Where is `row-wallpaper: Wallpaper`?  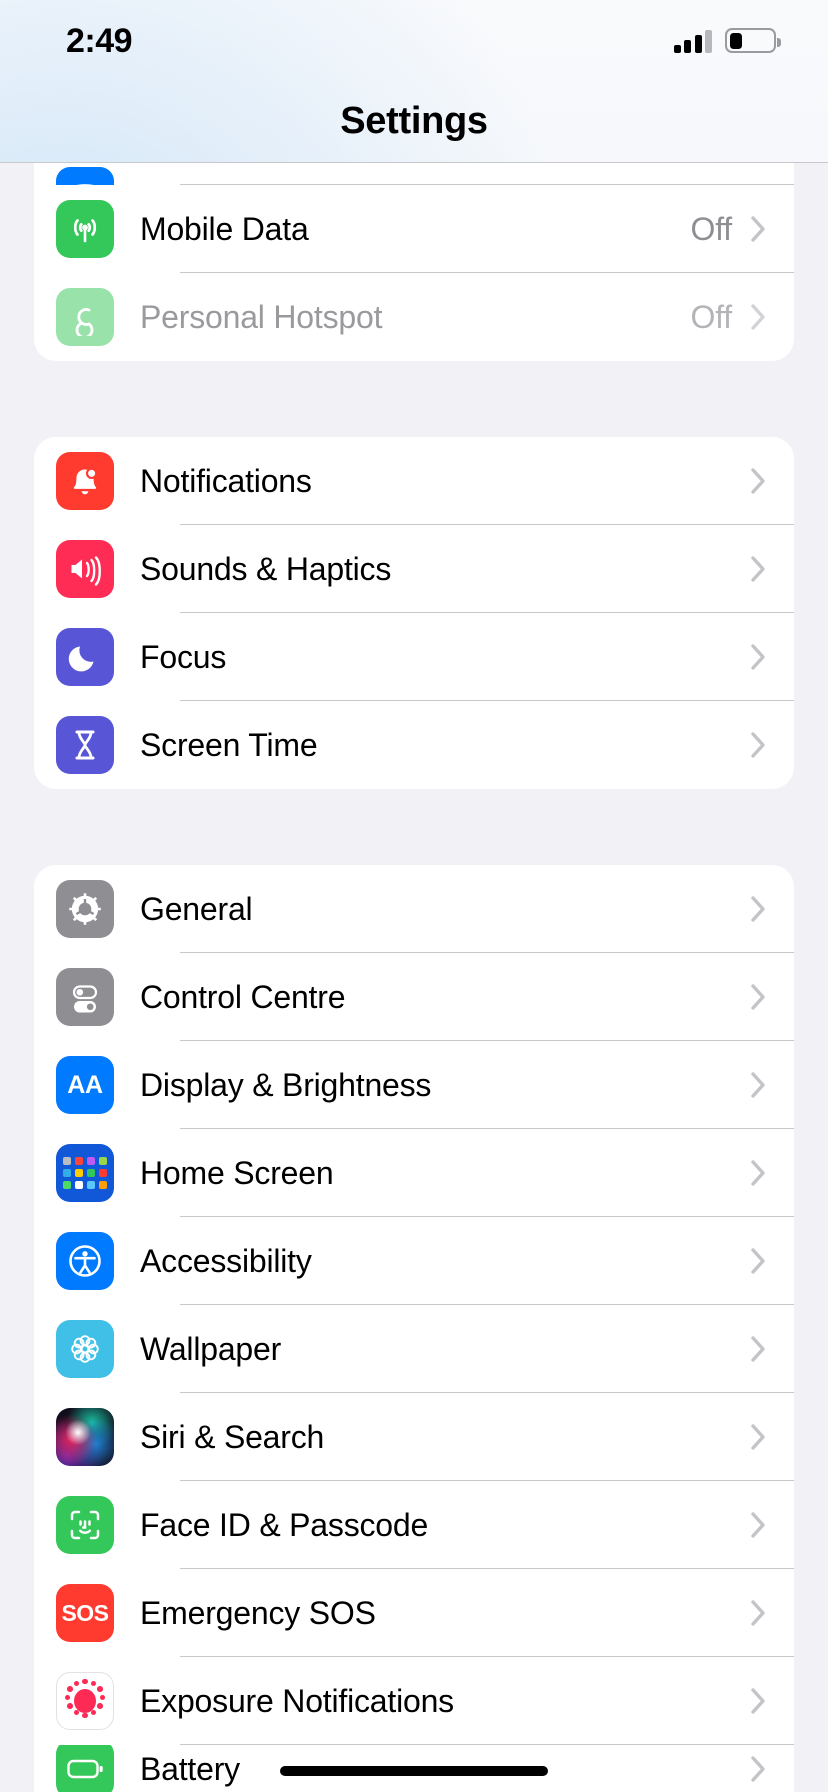
row-wallpaper: Wallpaper is located at coordinates (414, 1349).